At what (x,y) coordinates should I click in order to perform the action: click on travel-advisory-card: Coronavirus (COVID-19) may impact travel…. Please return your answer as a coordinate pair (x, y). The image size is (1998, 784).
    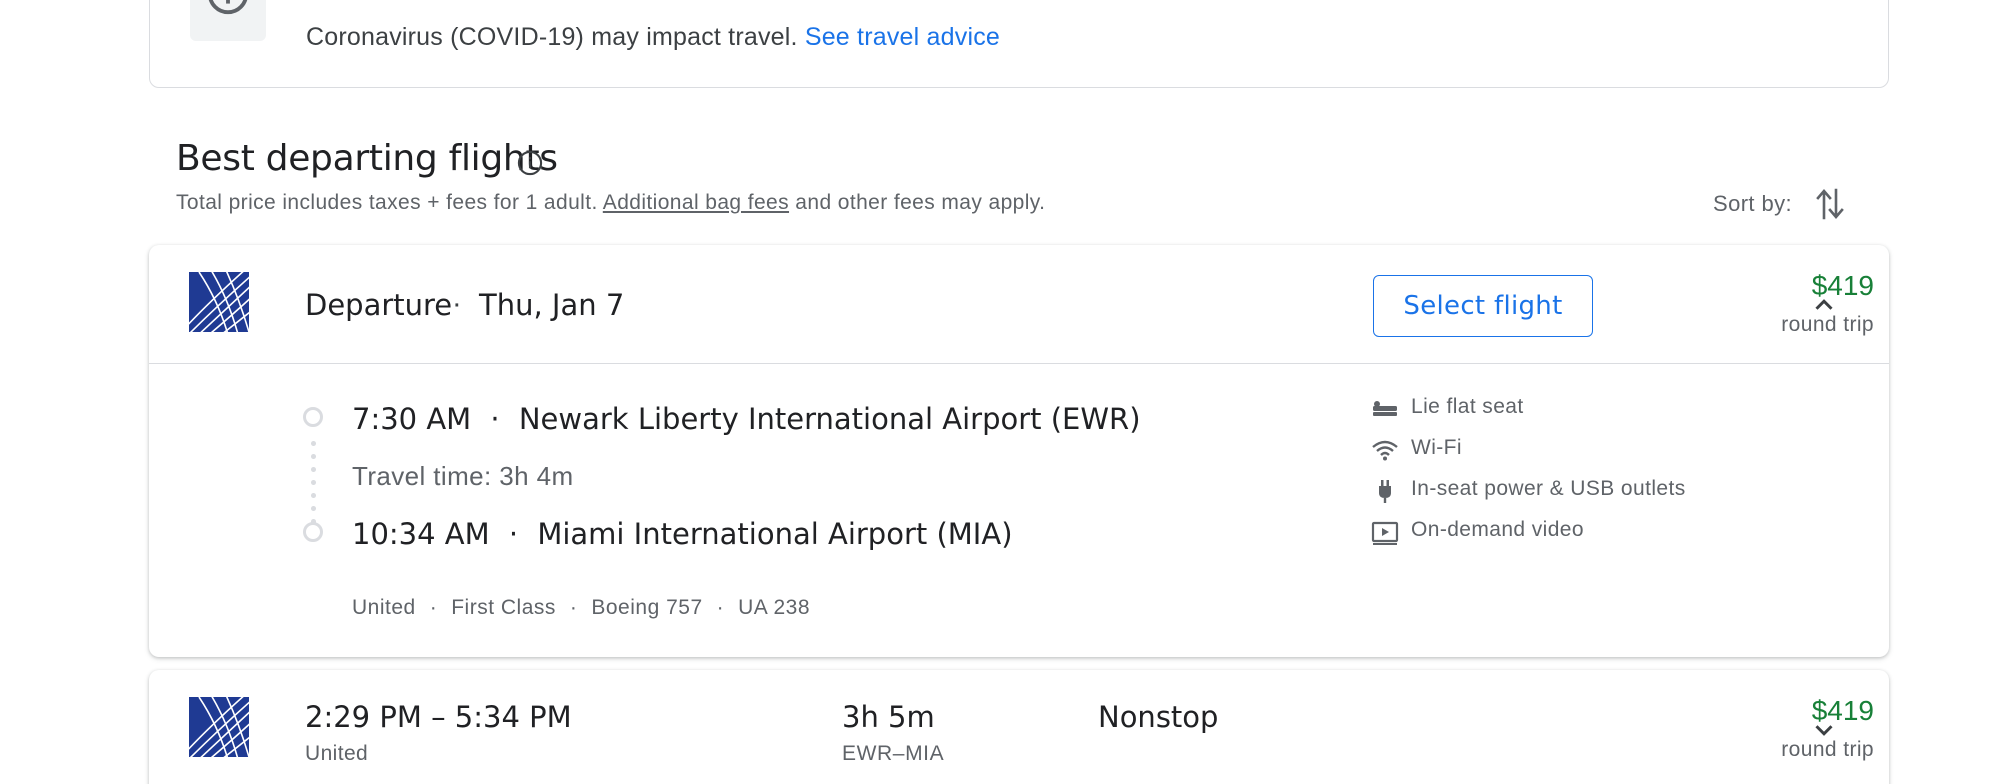
    Looking at the image, I should click on (1019, 44).